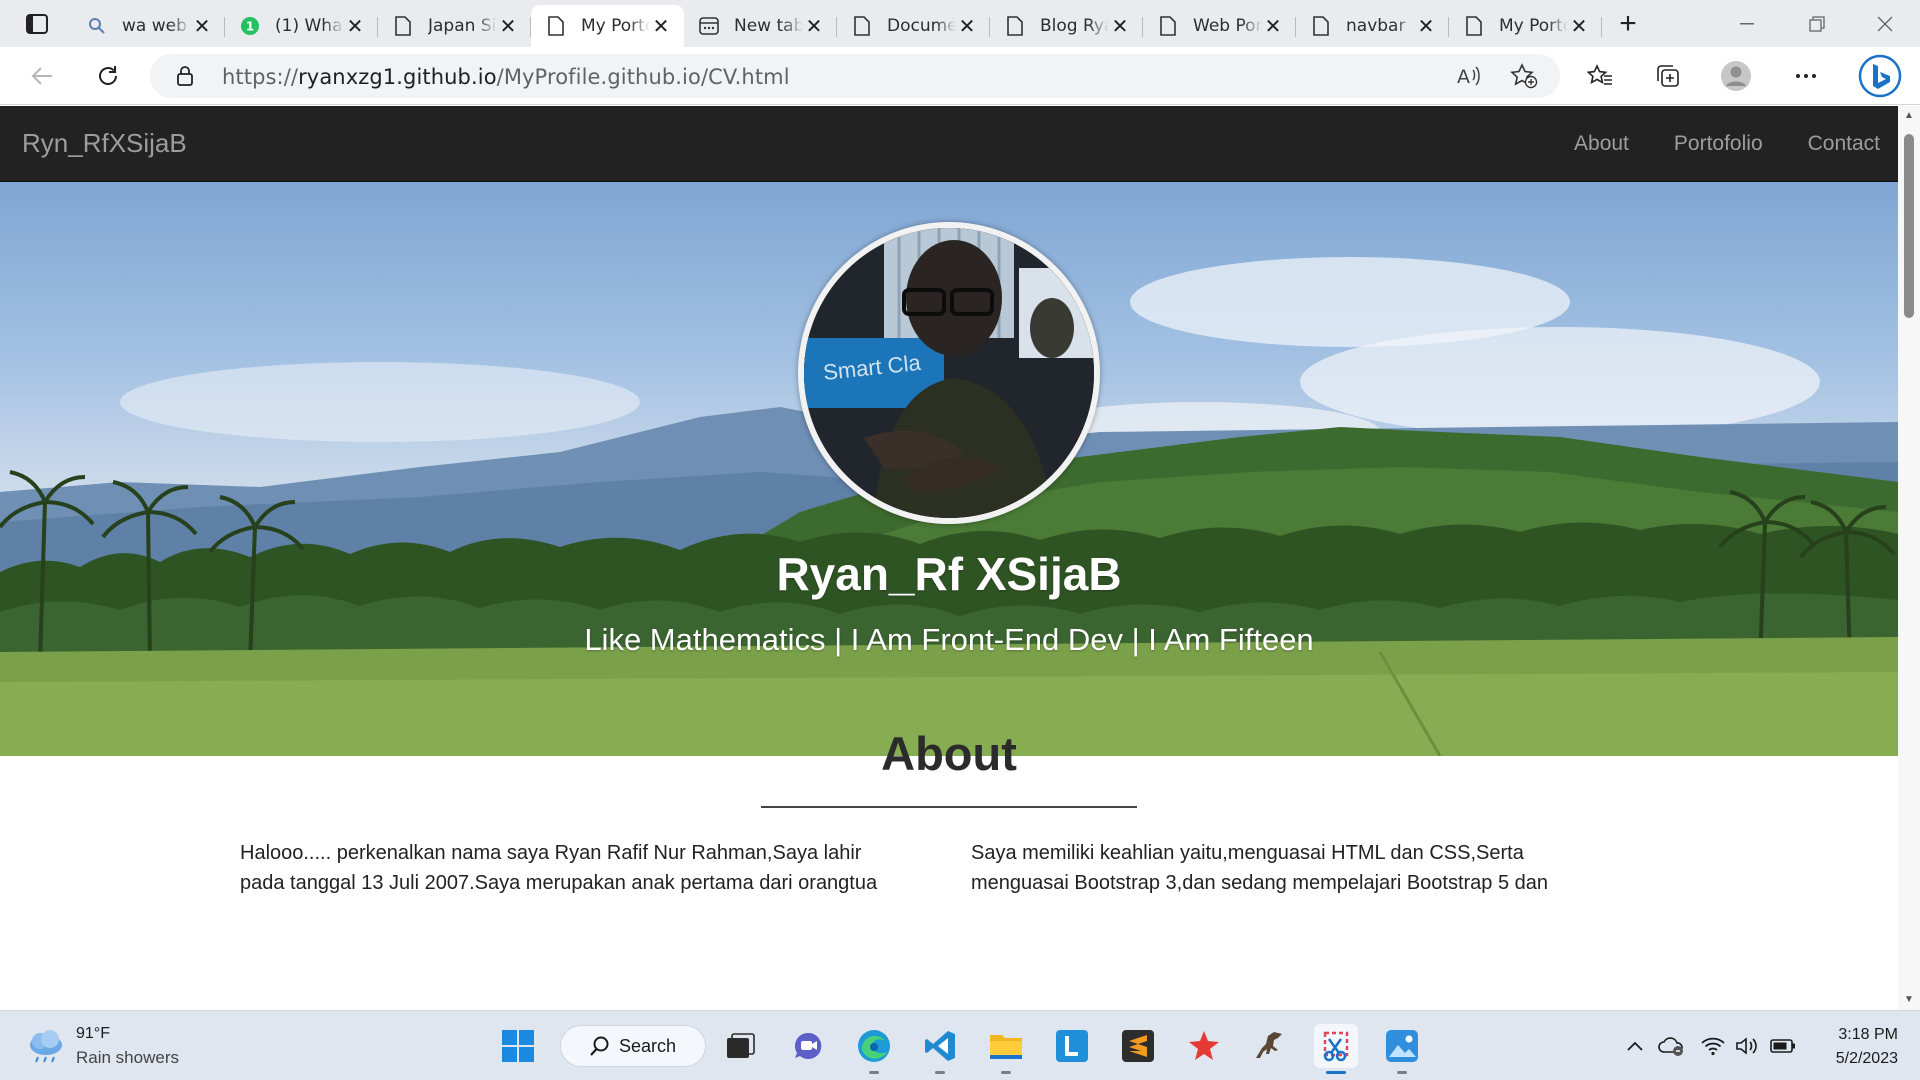 The height and width of the screenshot is (1080, 1920). Describe the element at coordinates (949, 807) in the screenshot. I see `about-divider` at that location.